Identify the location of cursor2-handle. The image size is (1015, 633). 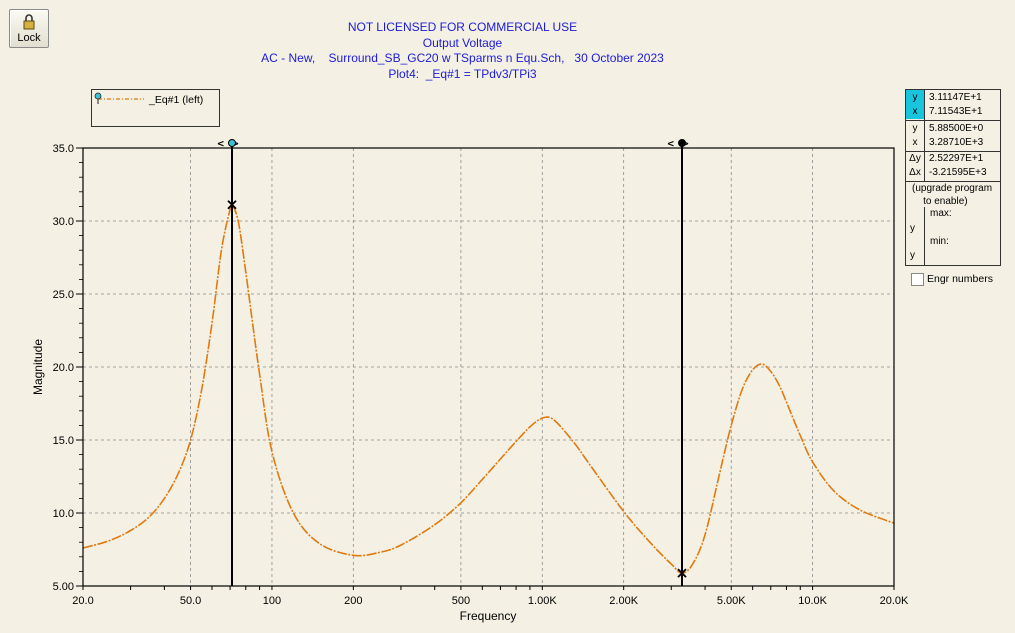
(682, 143).